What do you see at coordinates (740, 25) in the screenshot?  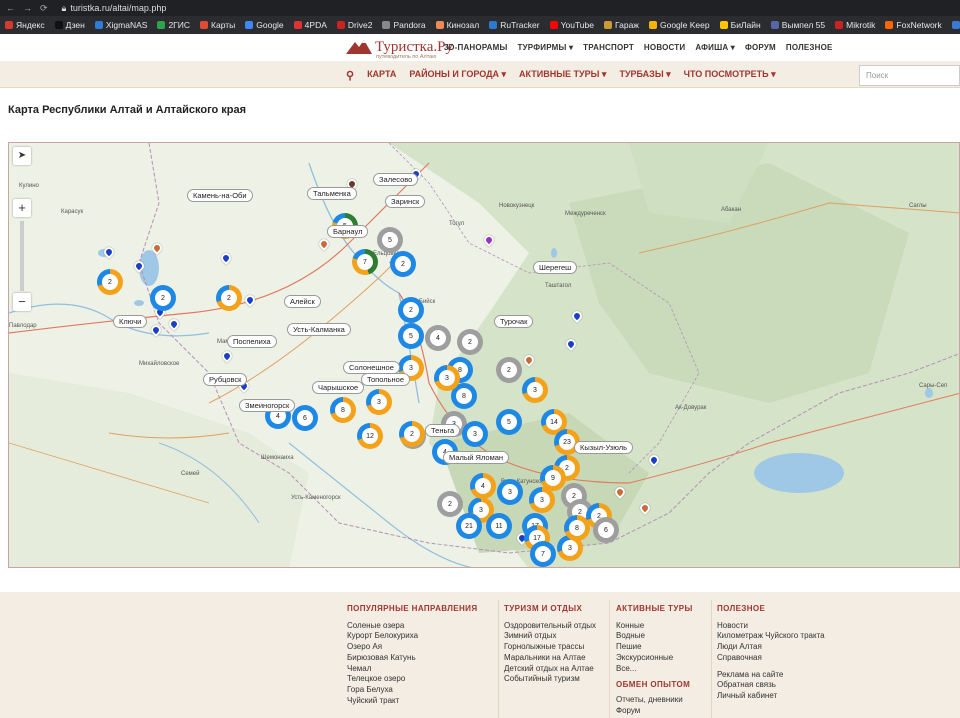 I see `bookmark-item: БиЛайн` at bounding box center [740, 25].